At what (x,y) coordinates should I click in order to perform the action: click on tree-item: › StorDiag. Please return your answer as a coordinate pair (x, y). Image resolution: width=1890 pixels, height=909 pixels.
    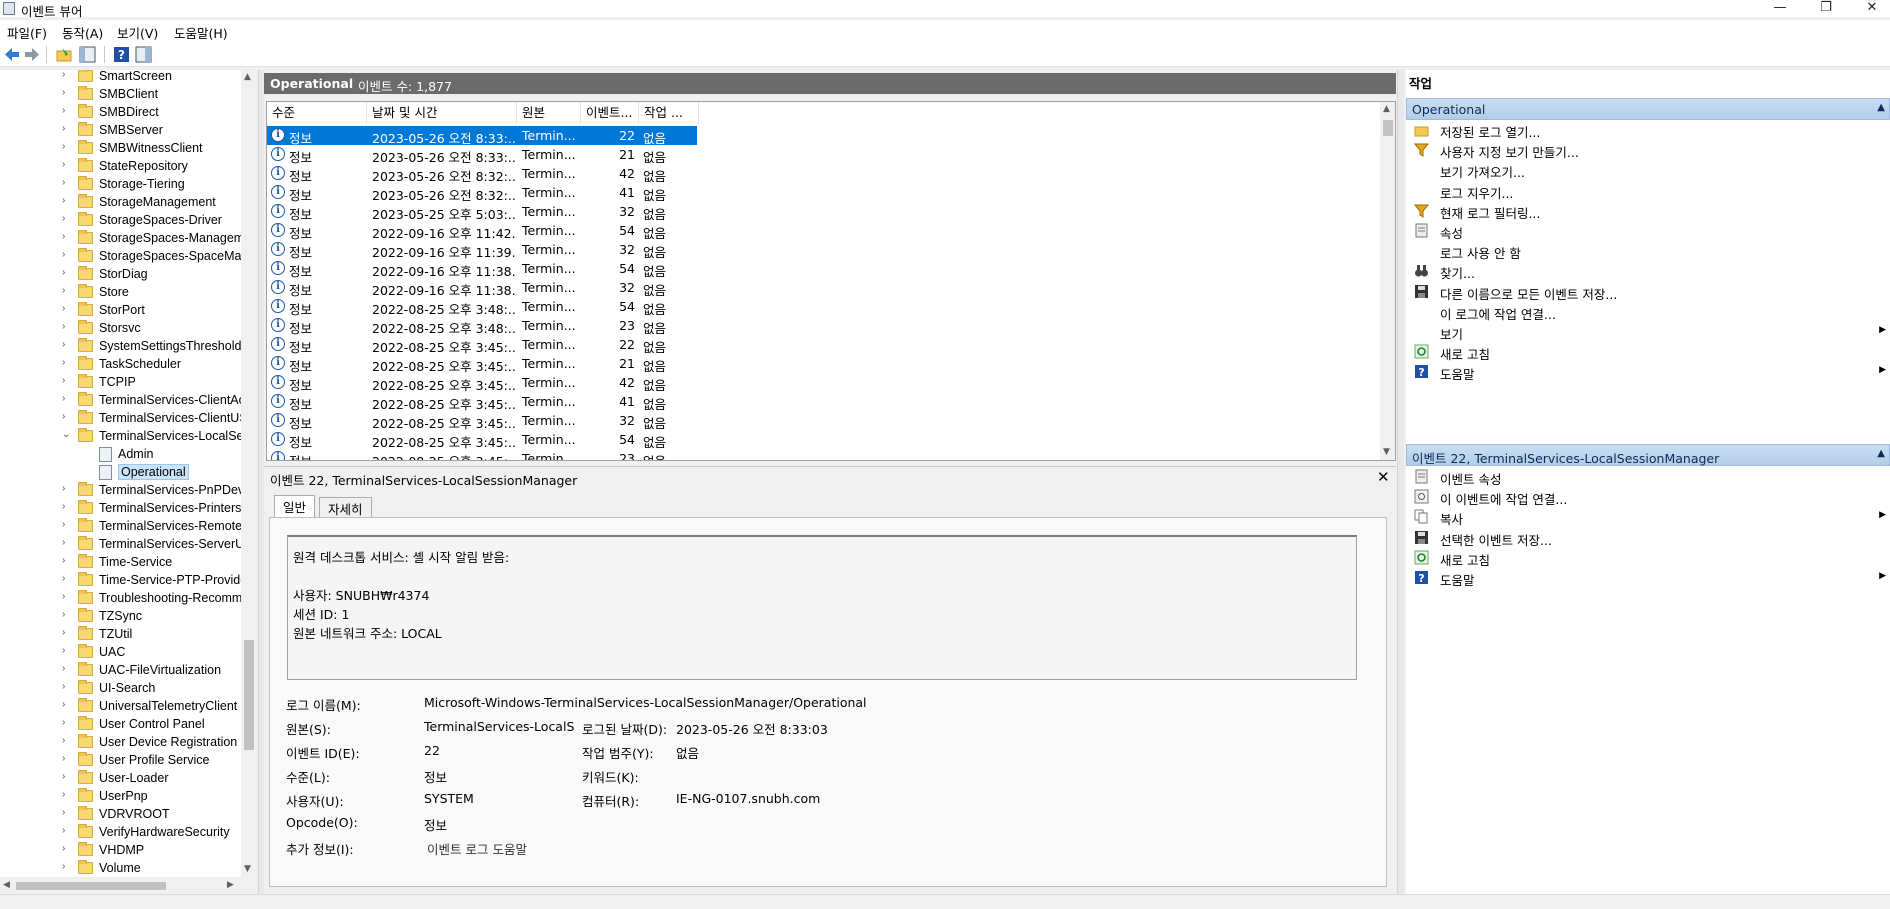
    Looking at the image, I should click on (128, 275).